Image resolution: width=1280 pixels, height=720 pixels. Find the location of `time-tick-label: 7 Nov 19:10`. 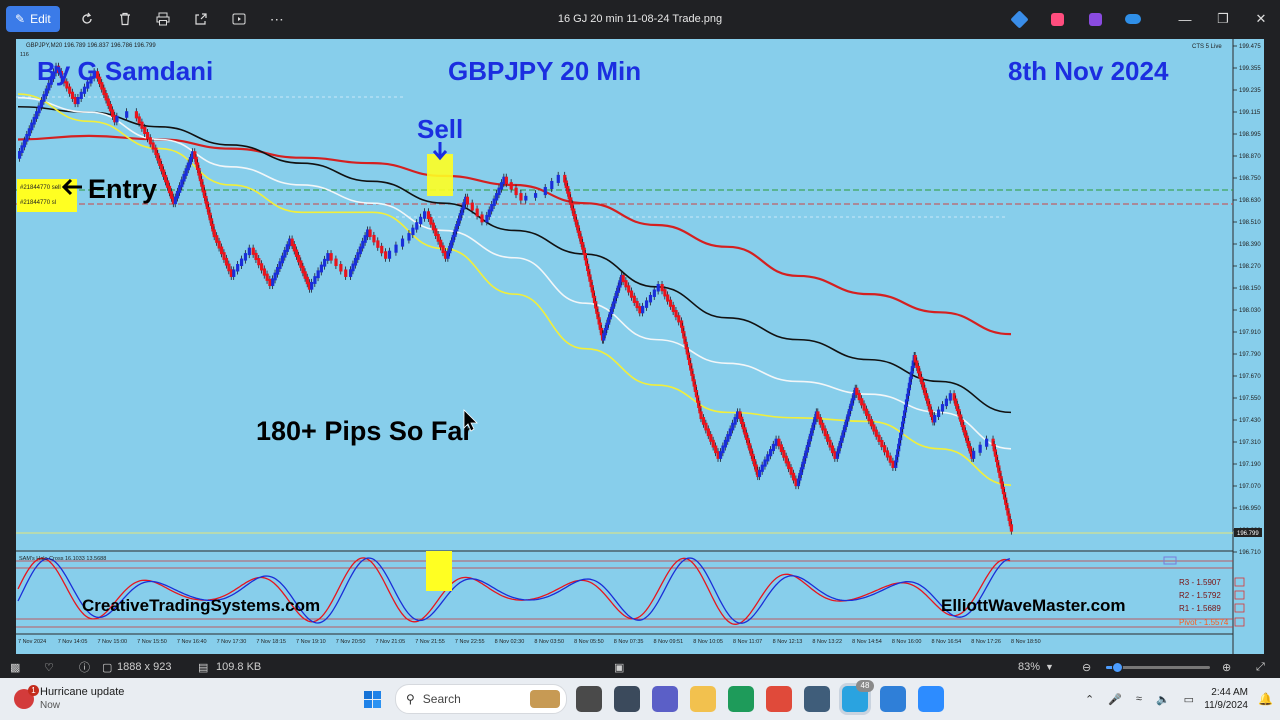

time-tick-label: 7 Nov 19:10 is located at coordinates (311, 642).